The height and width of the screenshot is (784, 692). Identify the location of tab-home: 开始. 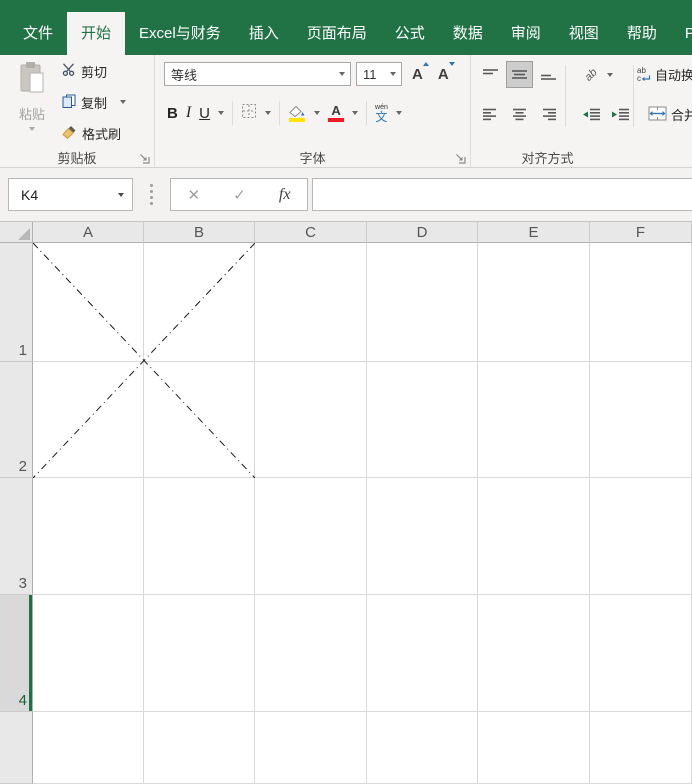
(96, 33).